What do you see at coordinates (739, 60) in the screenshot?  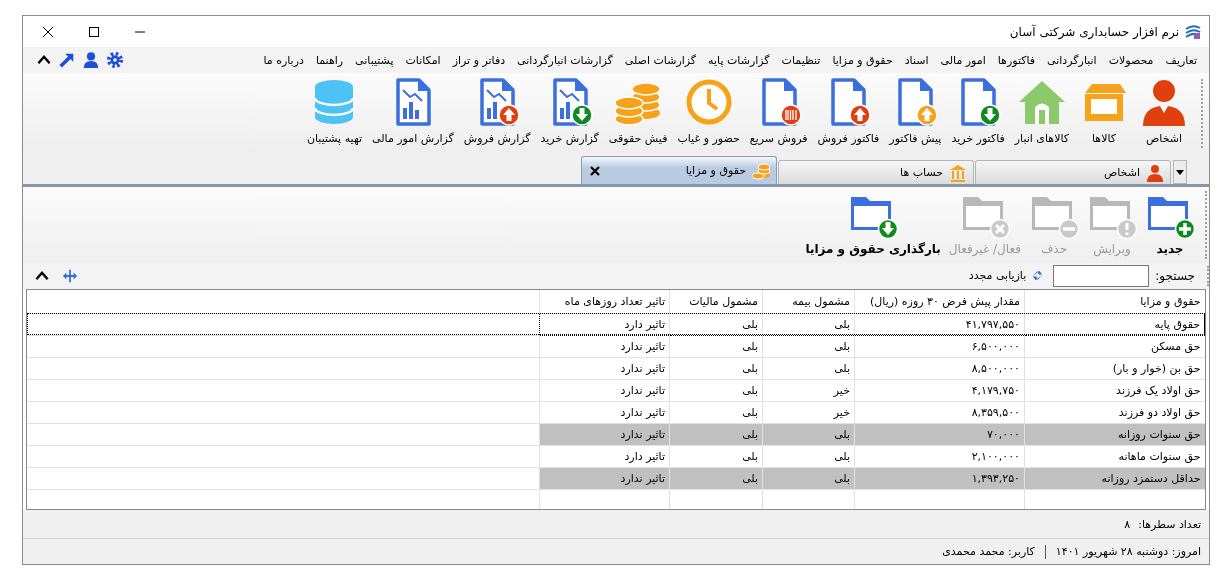 I see `menu-item: گزارشات پایه` at bounding box center [739, 60].